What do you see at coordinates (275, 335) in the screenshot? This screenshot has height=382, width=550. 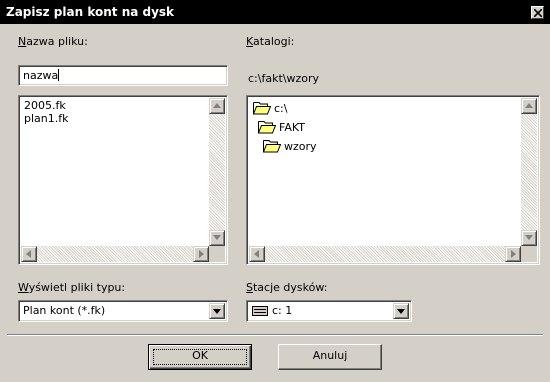 I see `separator` at bounding box center [275, 335].